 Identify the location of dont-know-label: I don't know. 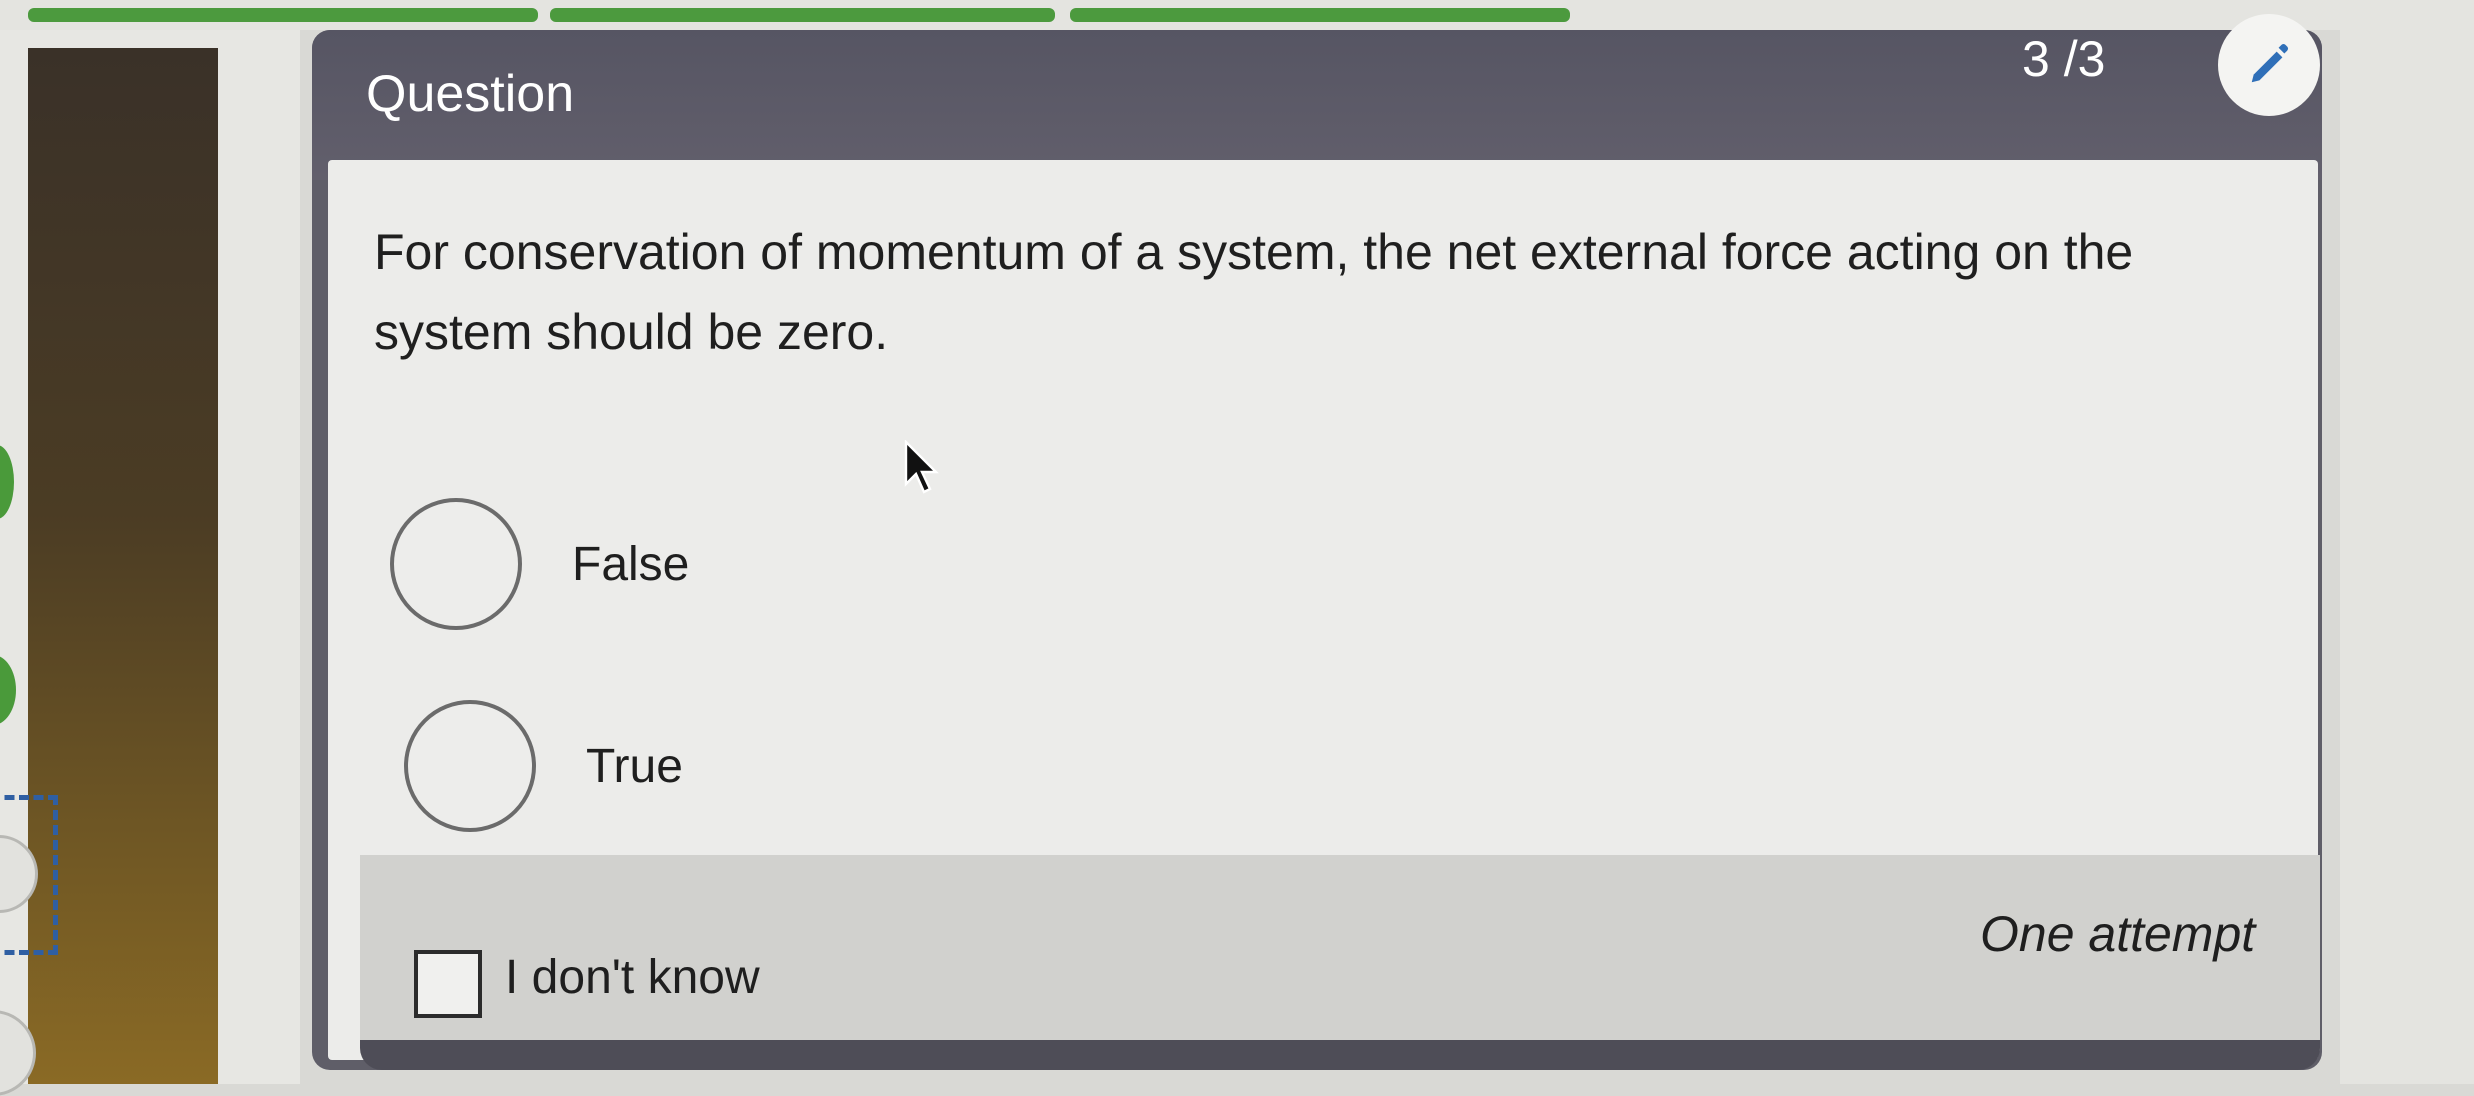
(632, 977).